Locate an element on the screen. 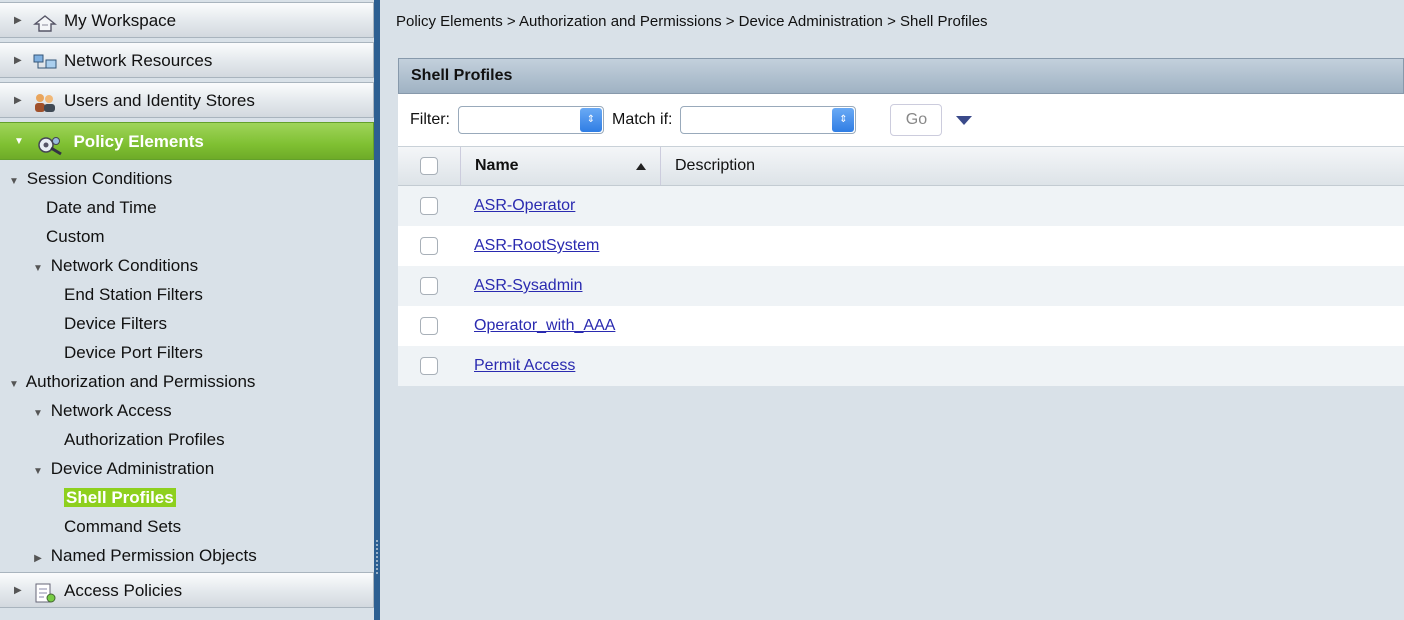  tree-item-label: Network Conditions is located at coordinates (124, 265).